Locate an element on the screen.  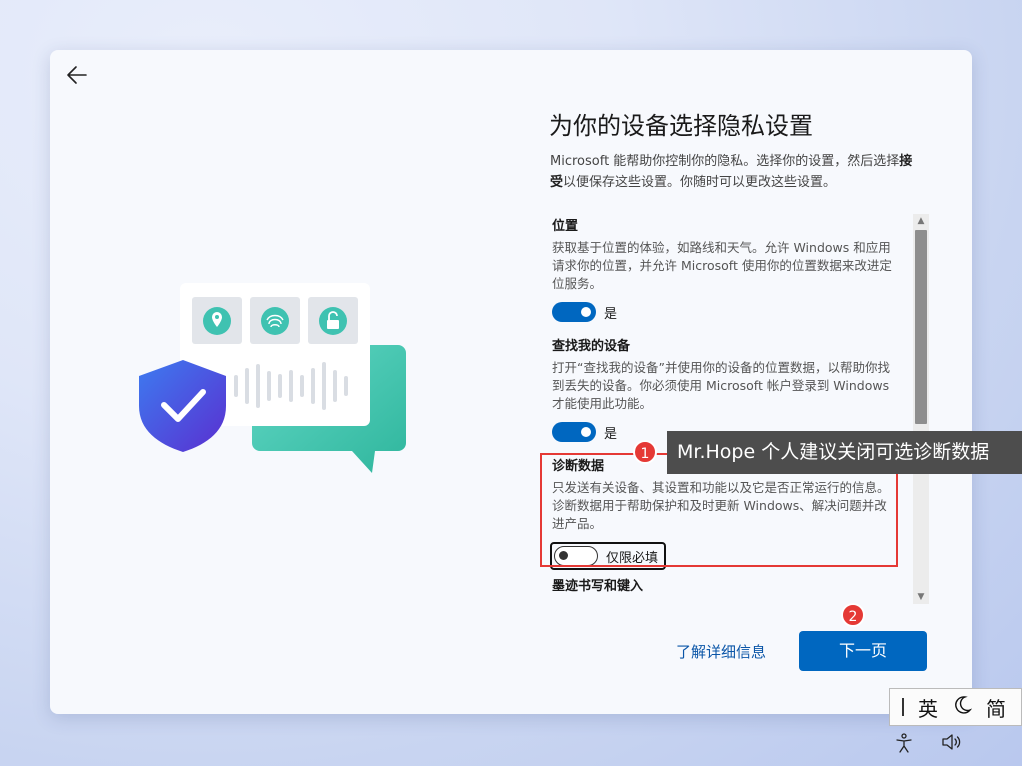
fingerprint-icon is located at coordinates (275, 321).